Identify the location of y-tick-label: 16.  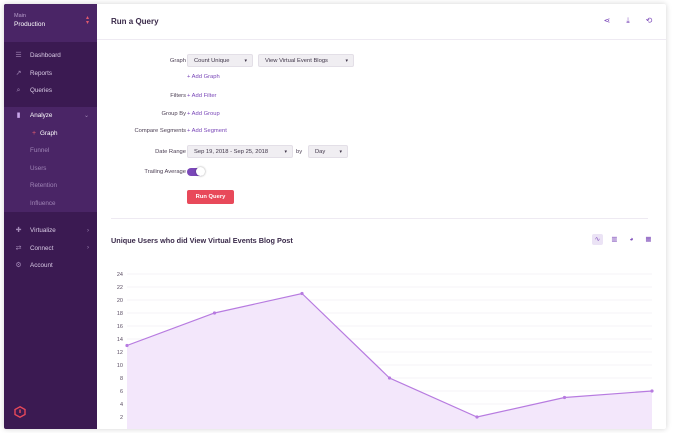
(120, 327).